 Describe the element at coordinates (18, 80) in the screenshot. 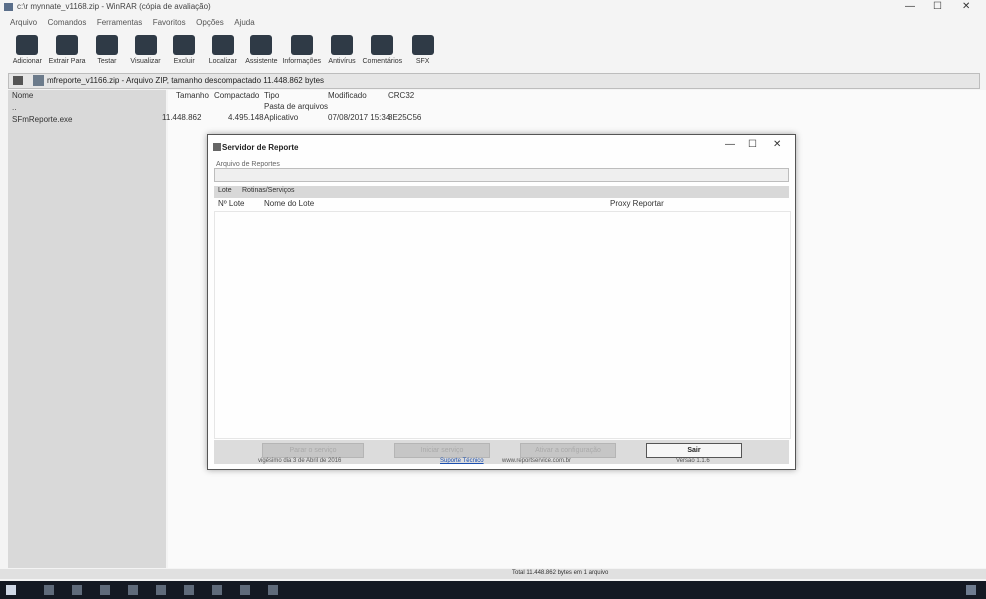

I see `up-folder-icon` at that location.